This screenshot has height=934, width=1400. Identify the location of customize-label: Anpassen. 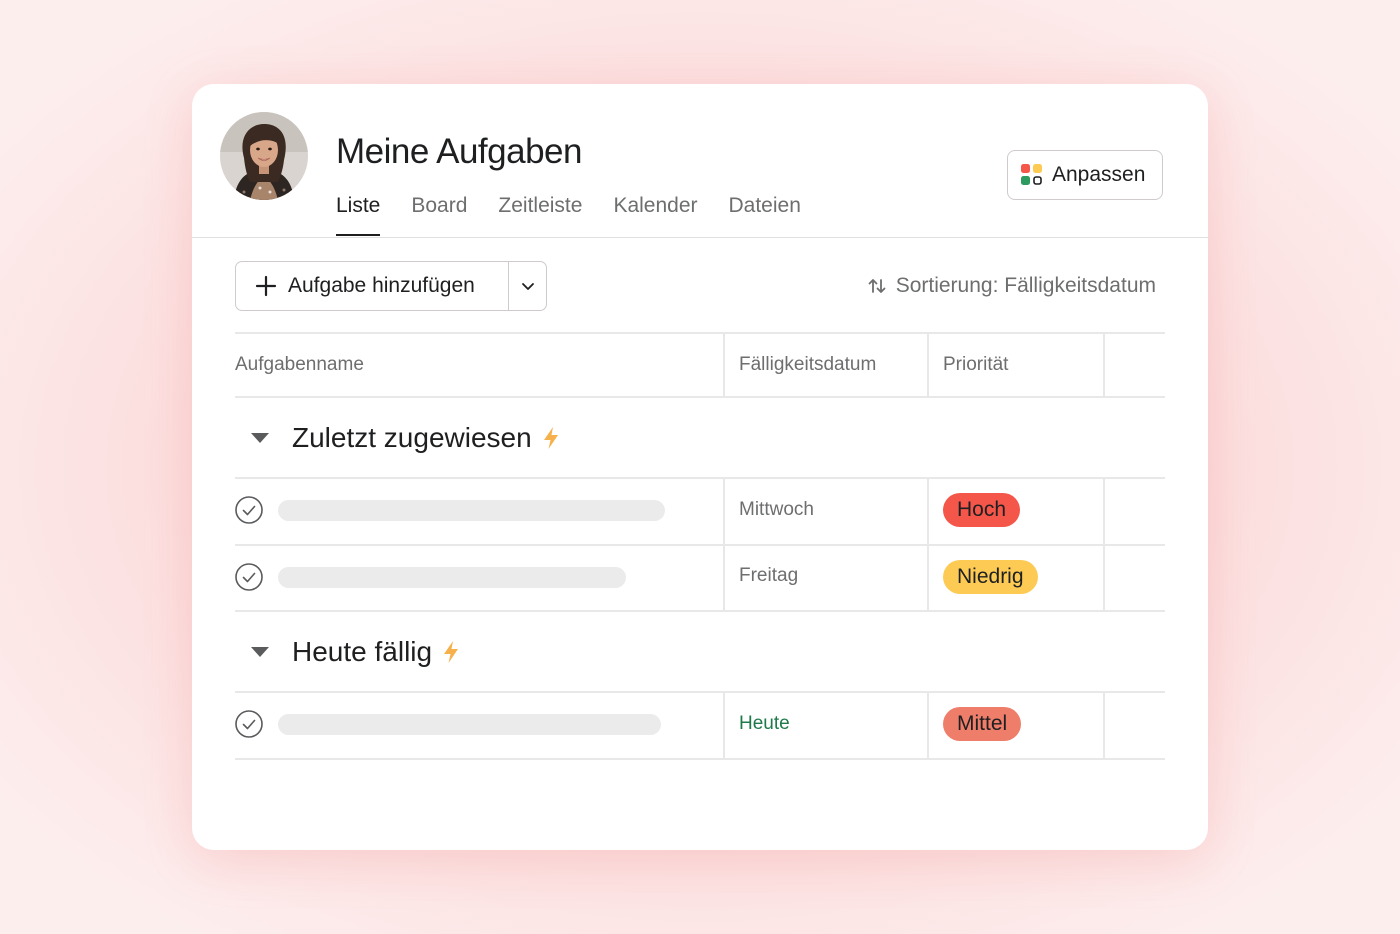
(1099, 174).